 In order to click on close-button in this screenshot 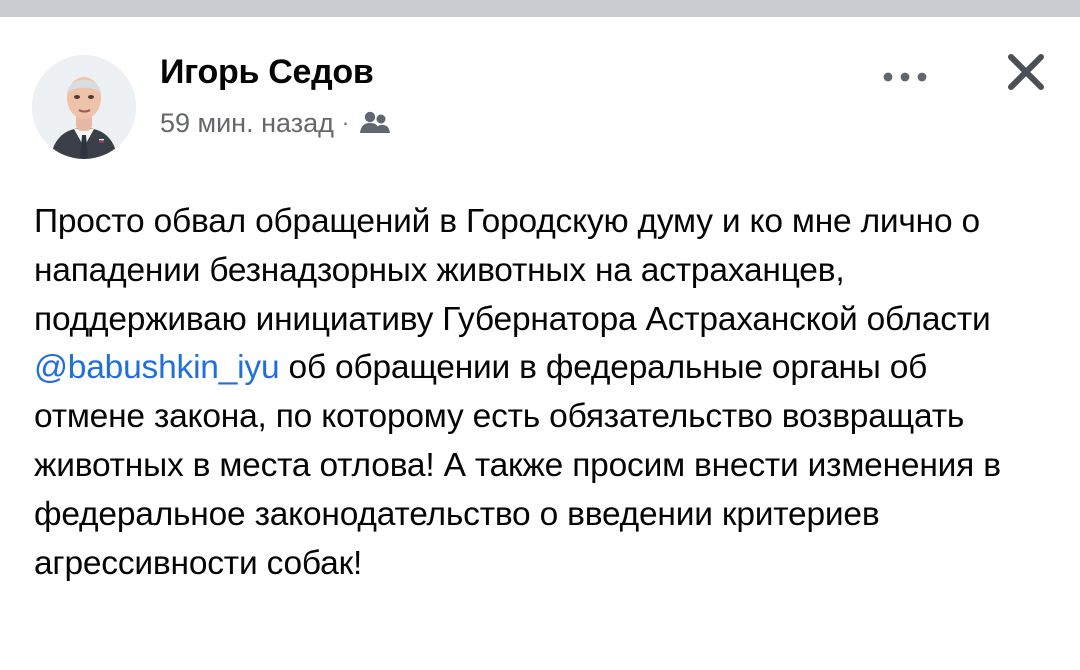, I will do `click(1026, 74)`.